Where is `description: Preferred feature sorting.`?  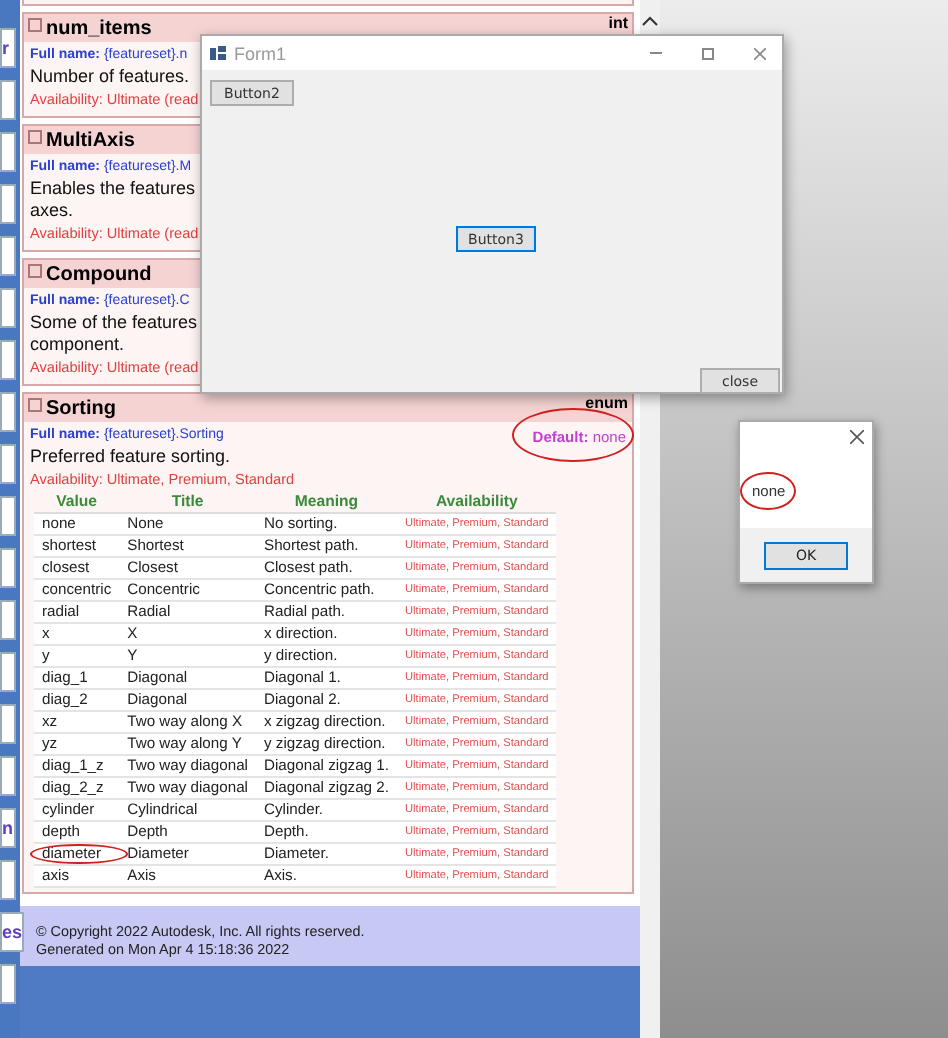 description: Preferred feature sorting. is located at coordinates (130, 457).